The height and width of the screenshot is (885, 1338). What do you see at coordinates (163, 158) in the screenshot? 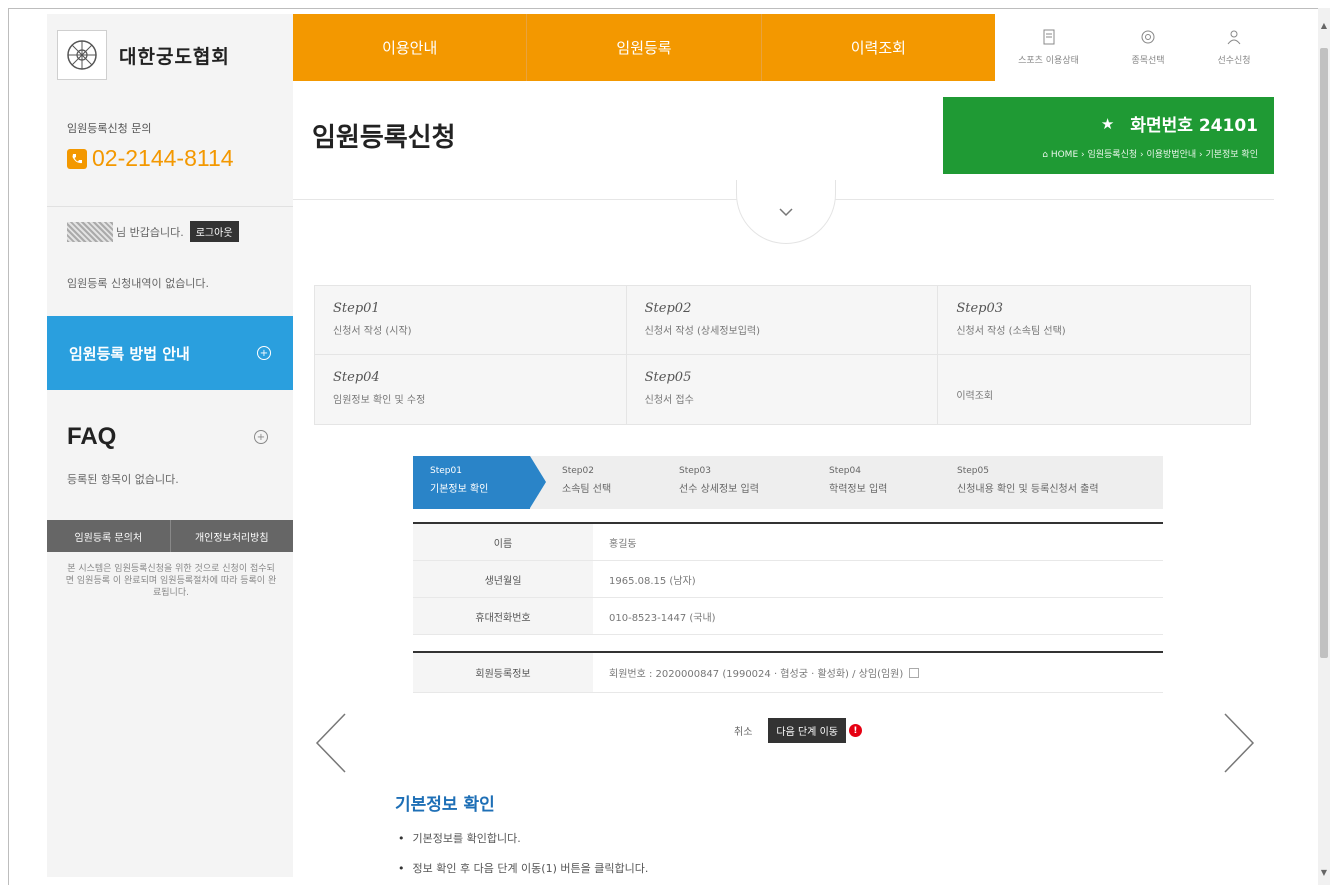
I see `phone-text: 02-2144-8114` at bounding box center [163, 158].